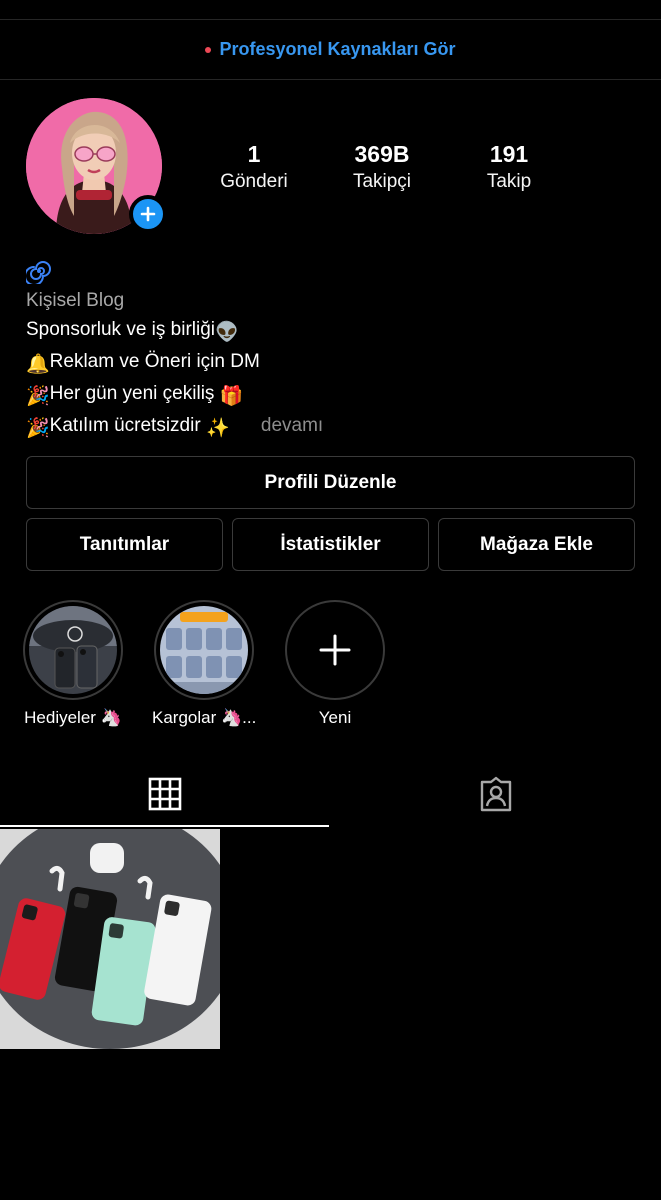 Image resolution: width=661 pixels, height=1200 pixels. Describe the element at coordinates (330, 482) in the screenshot. I see `edit-profile-button: Profili Düzenle` at that location.